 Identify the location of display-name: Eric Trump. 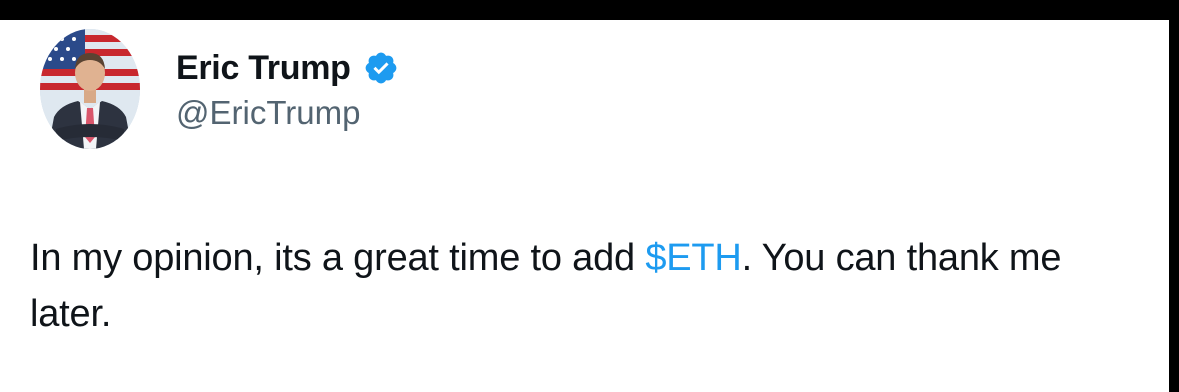
(263, 68).